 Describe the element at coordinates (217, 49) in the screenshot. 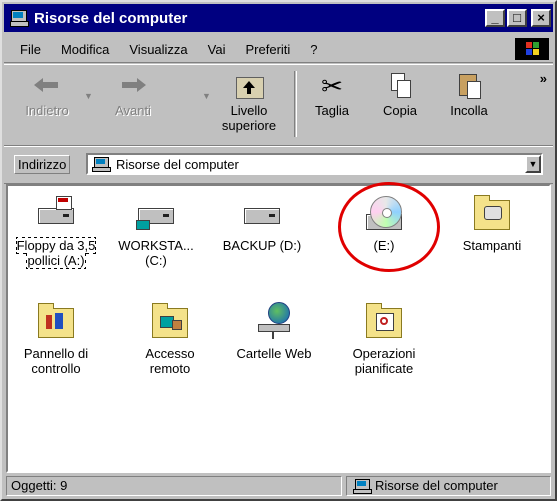

I see `menu-vai: Vai` at that location.